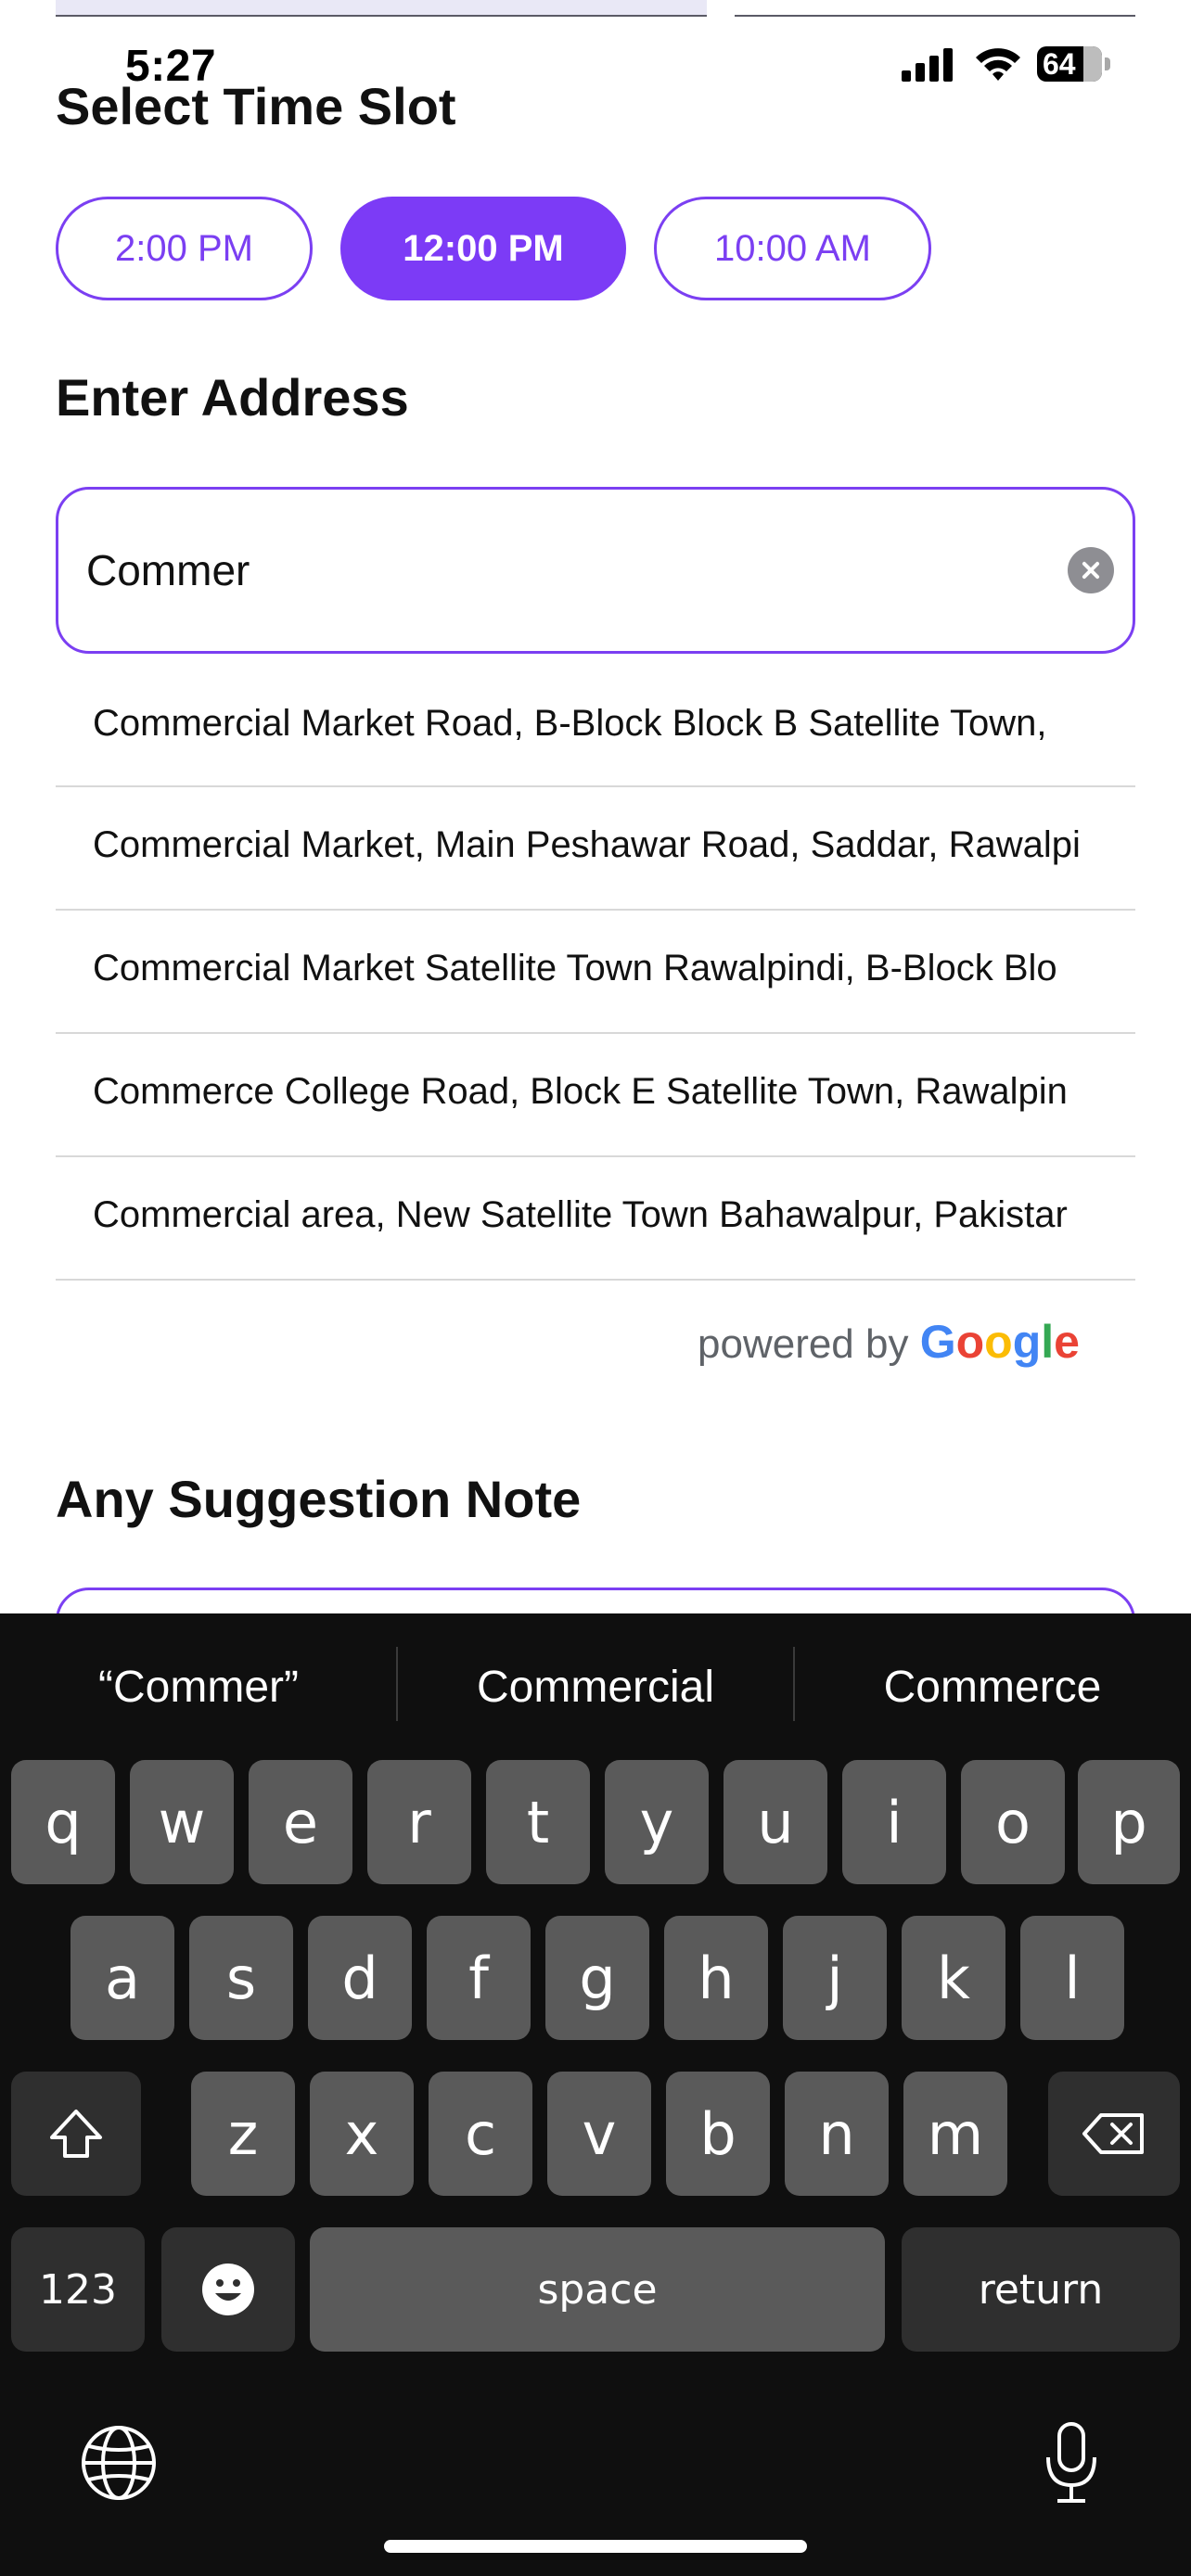 This screenshot has width=1191, height=2576. Describe the element at coordinates (1013, 1822) in the screenshot. I see `key-o: o` at that location.